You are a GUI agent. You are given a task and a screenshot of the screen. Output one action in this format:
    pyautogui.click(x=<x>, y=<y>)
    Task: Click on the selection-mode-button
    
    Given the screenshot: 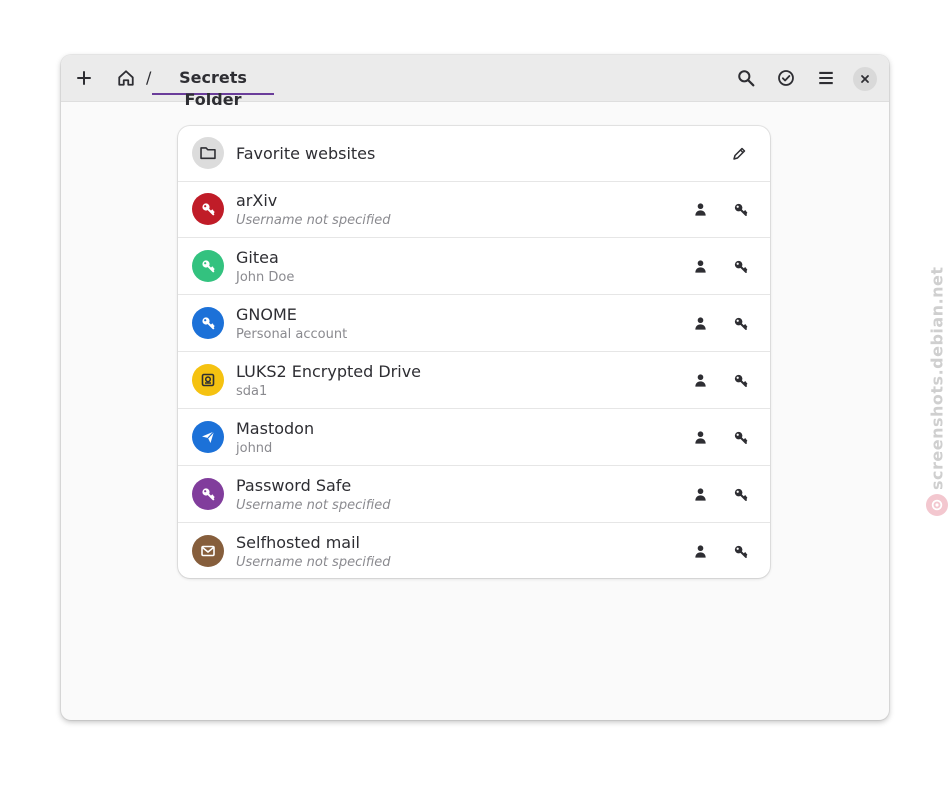 What is the action you would take?
    pyautogui.click(x=786, y=78)
    